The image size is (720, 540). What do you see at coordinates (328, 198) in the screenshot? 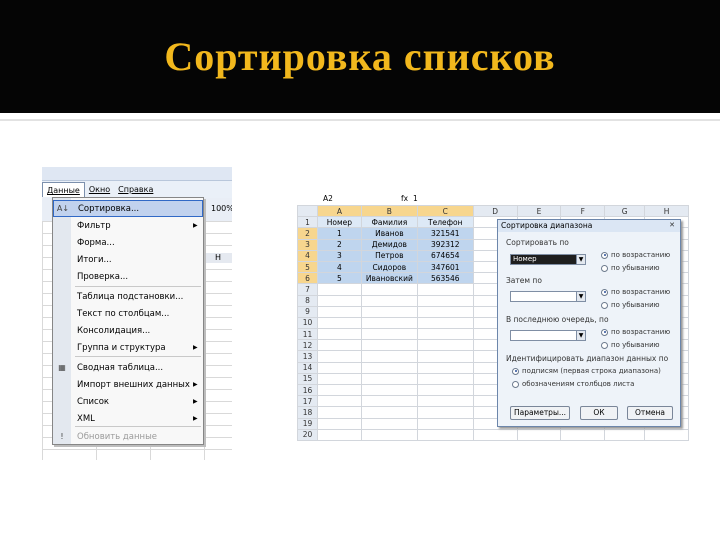
I see `name-box: A2` at bounding box center [328, 198].